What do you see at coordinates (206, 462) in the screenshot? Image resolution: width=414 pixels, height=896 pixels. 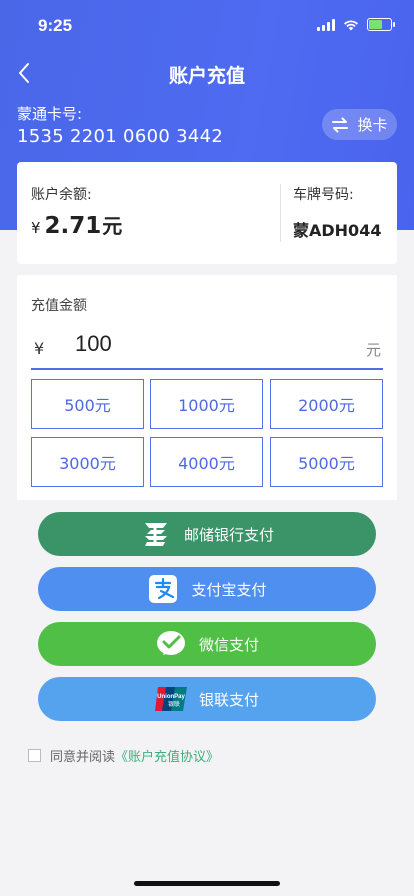 I see `amount-option-4000: 4000元` at bounding box center [206, 462].